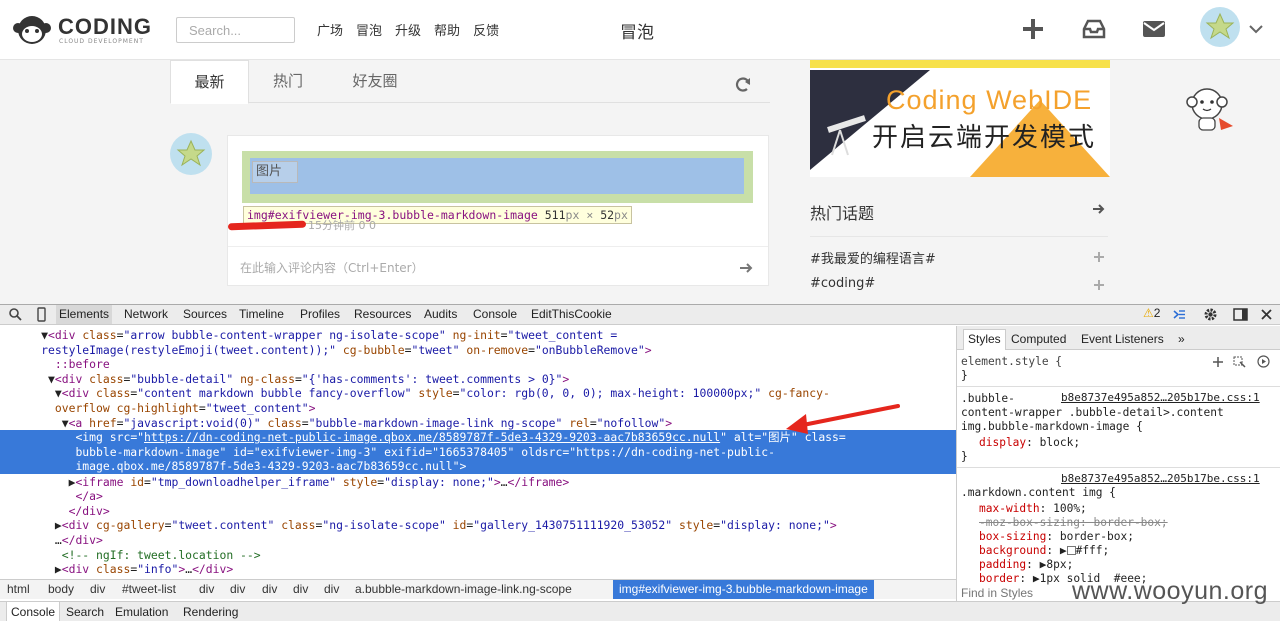 The image size is (1280, 621). I want to click on rule-selector: content-wrapper .bubble-detail>.content, so click(1092, 412).